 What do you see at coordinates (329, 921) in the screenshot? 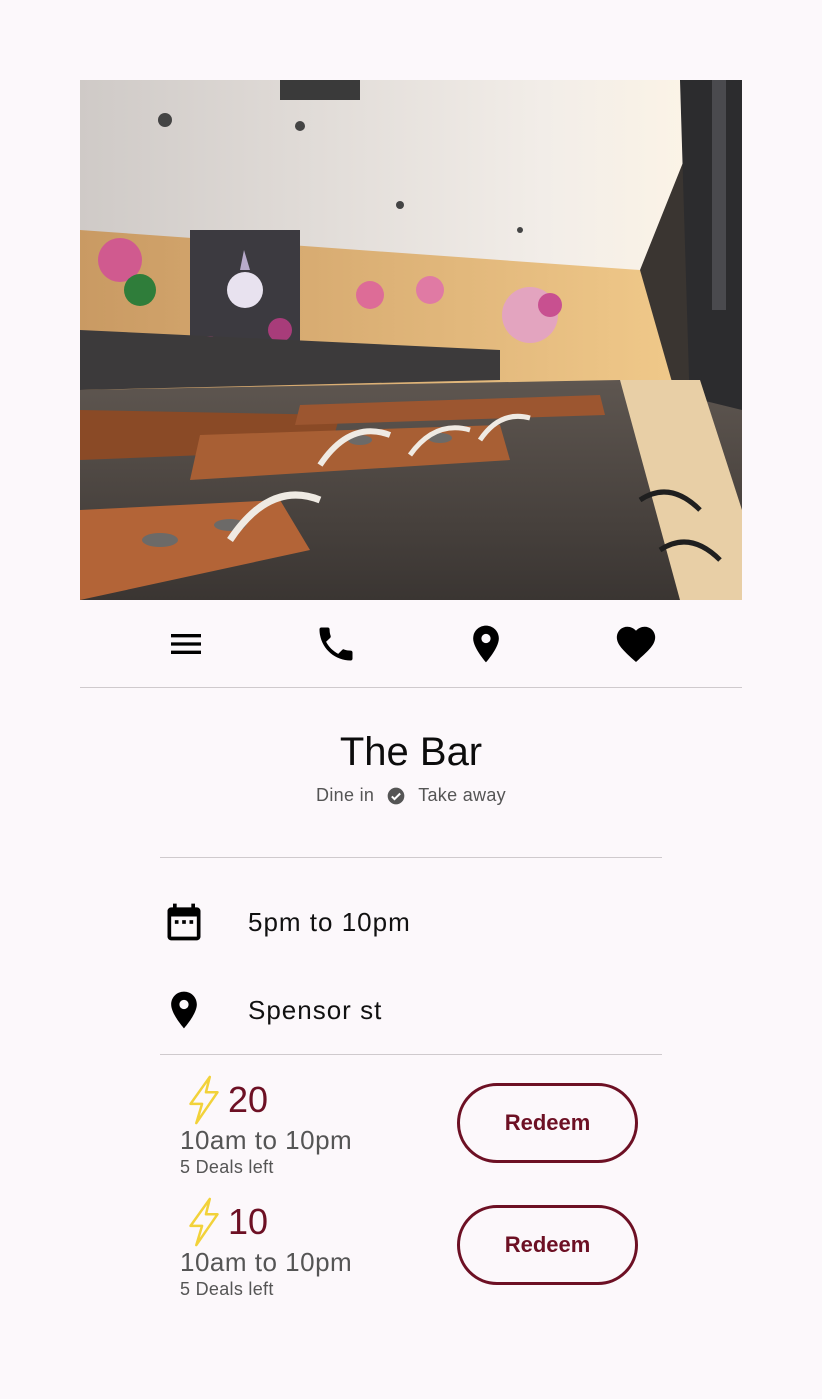
I see `hours-text: 5pm to 10pm` at bounding box center [329, 921].